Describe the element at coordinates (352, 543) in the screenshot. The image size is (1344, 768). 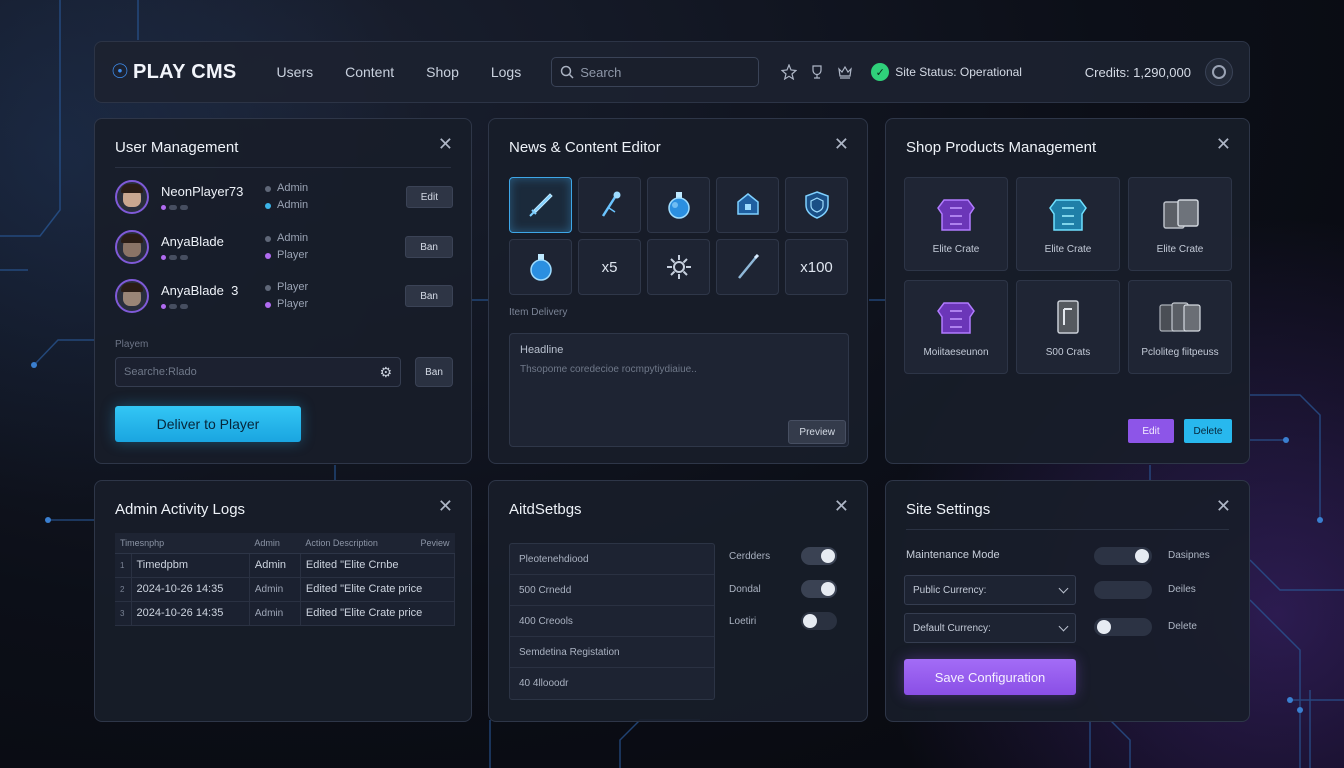
I see `column-header: Action Description` at that location.